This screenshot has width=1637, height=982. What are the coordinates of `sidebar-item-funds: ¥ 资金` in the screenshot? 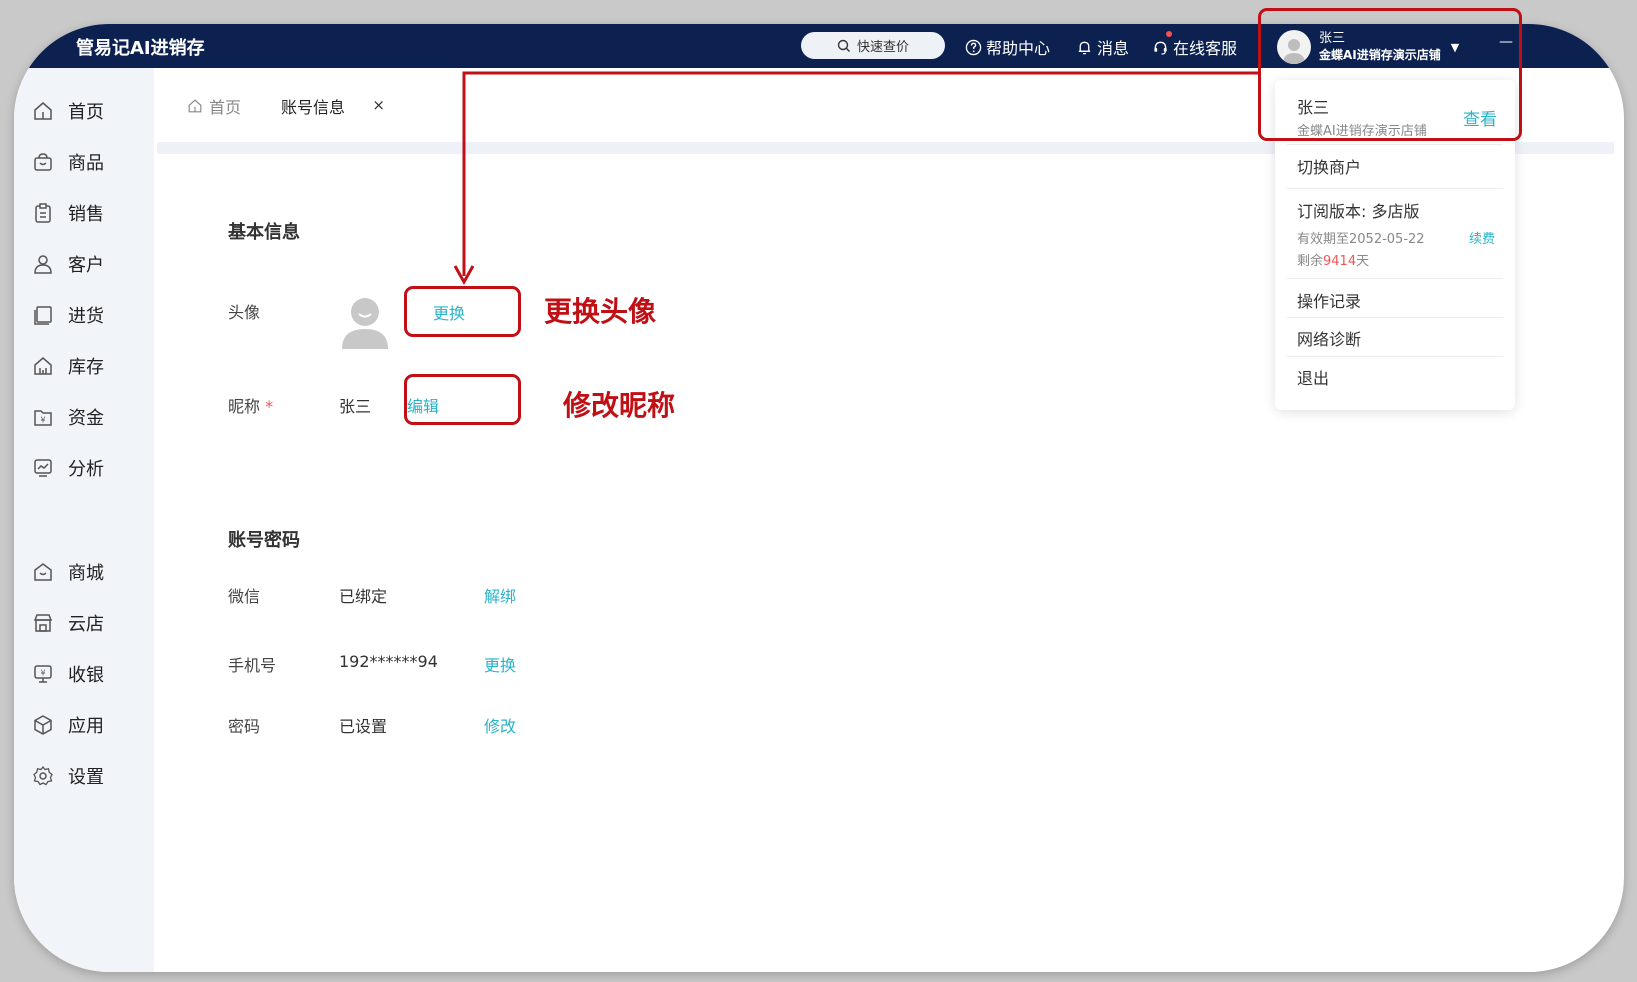 It's located at (68, 417).